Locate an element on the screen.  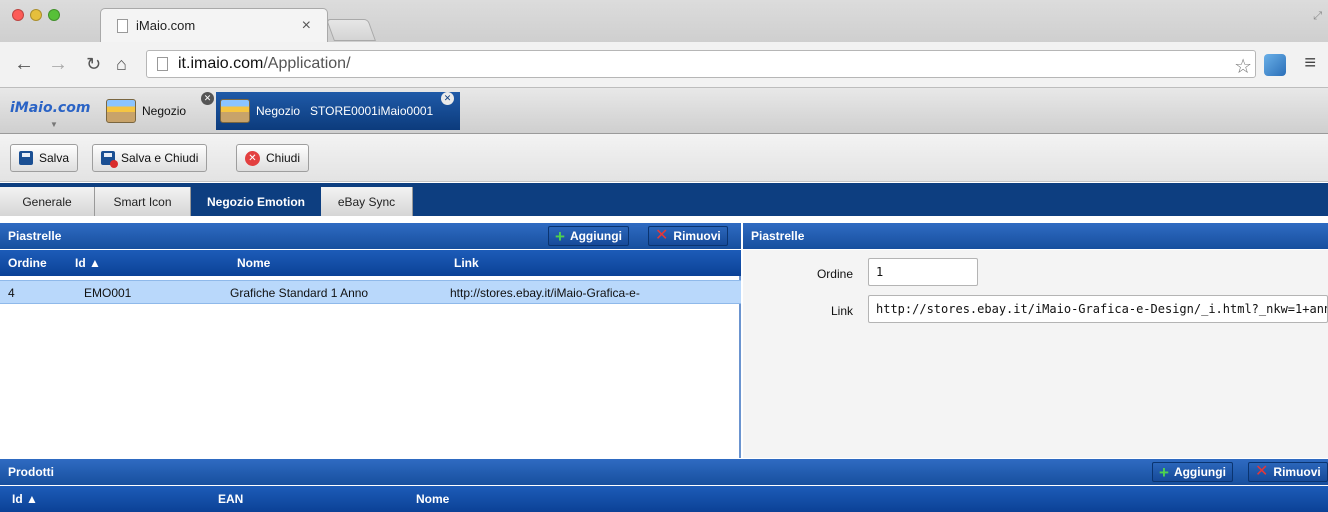
browser-tab-title: iMaio.com is located at coordinates (166, 25).